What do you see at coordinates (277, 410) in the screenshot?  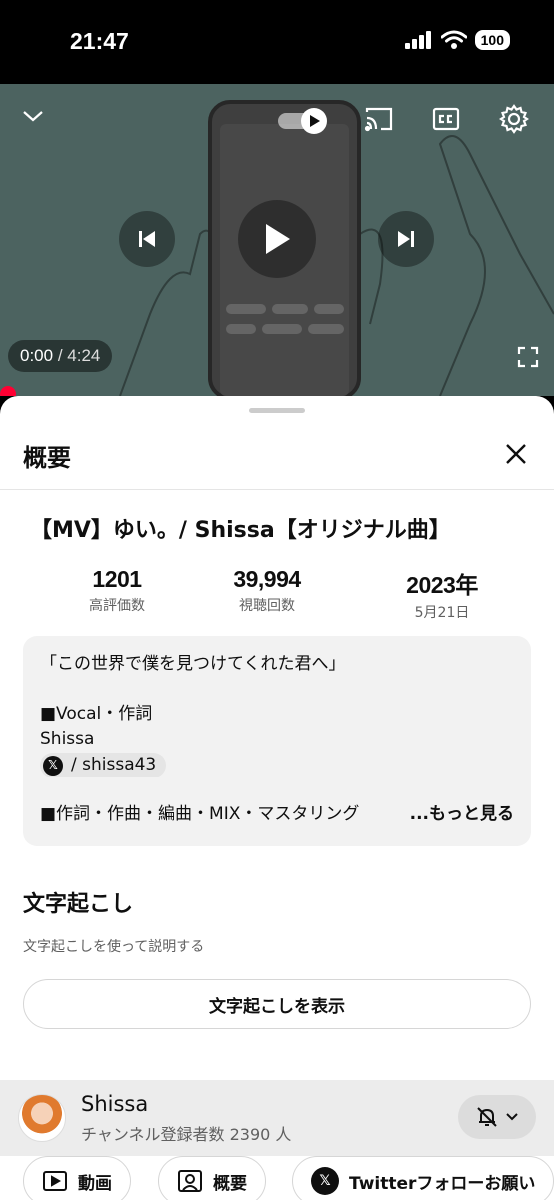 I see `drag-handle` at bounding box center [277, 410].